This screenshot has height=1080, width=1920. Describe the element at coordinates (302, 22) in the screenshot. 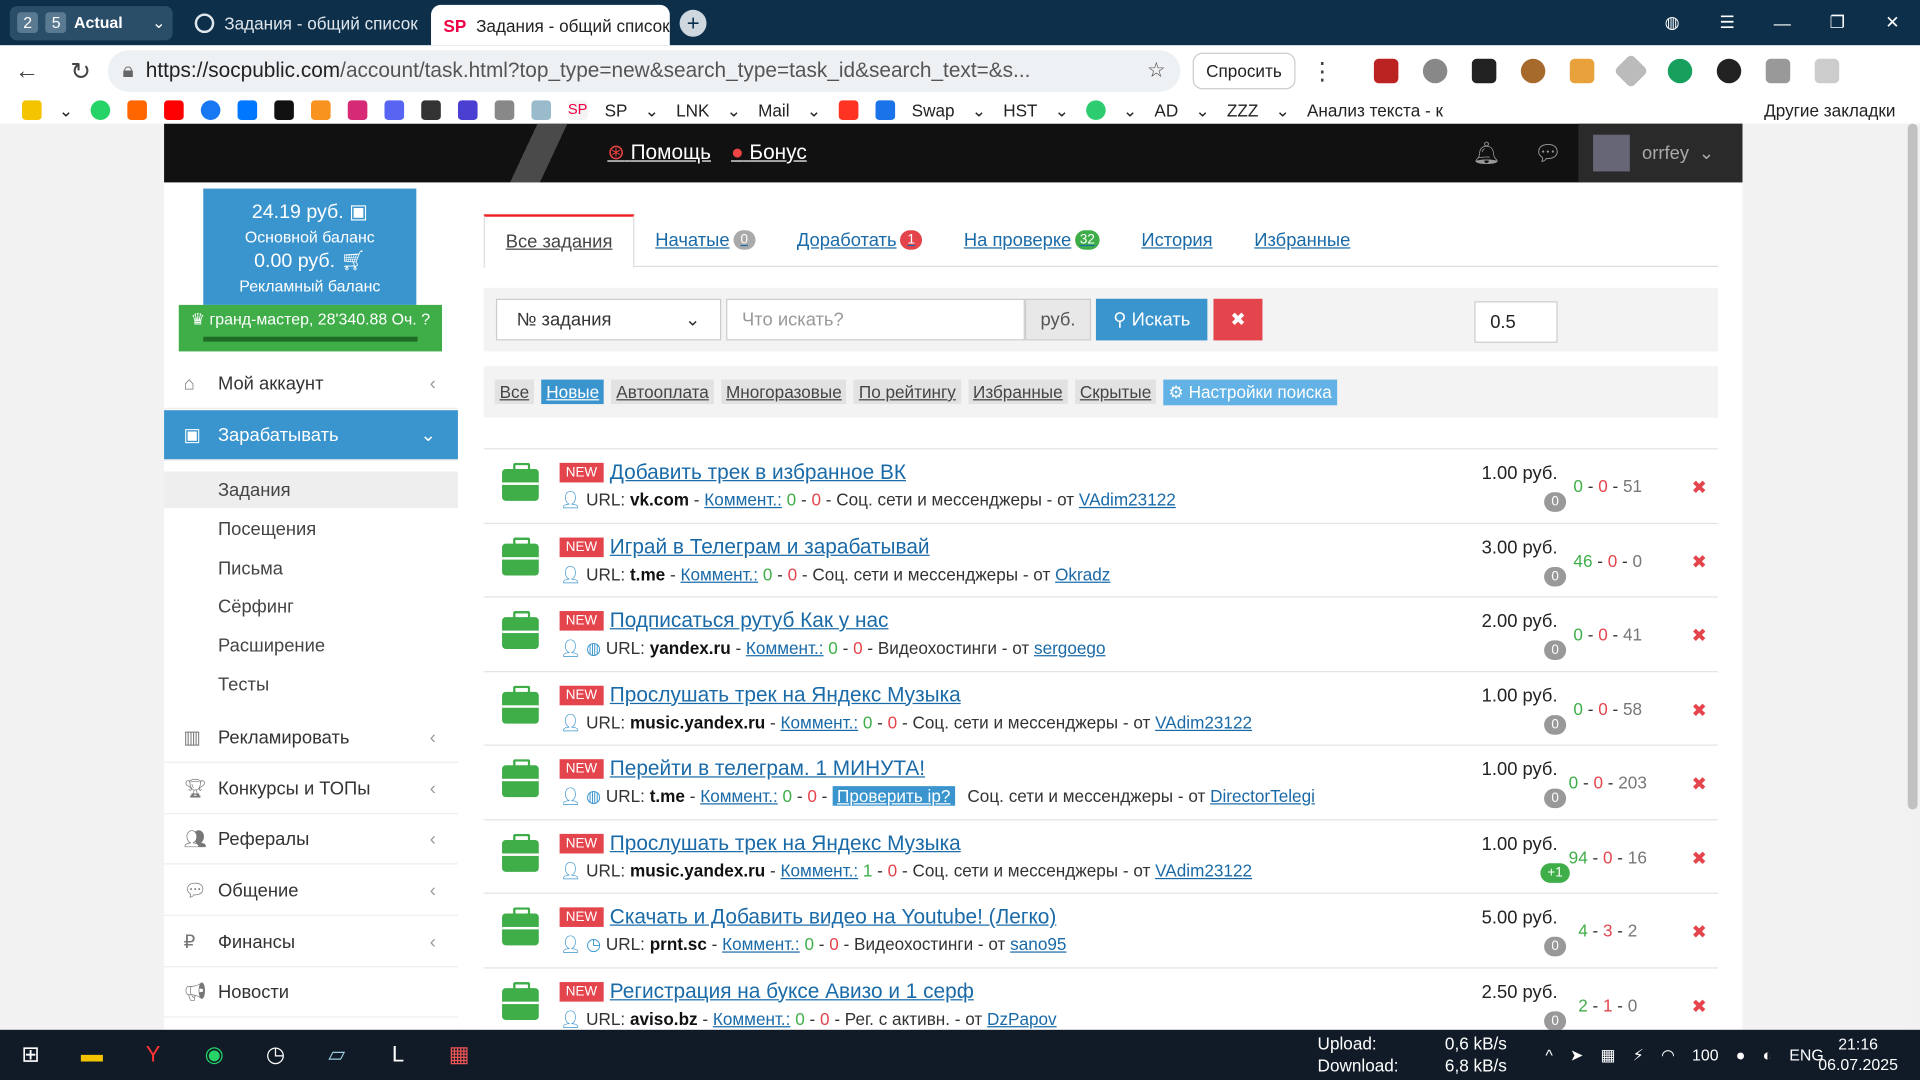

I see `browser-tab: Задания - общий список` at that location.